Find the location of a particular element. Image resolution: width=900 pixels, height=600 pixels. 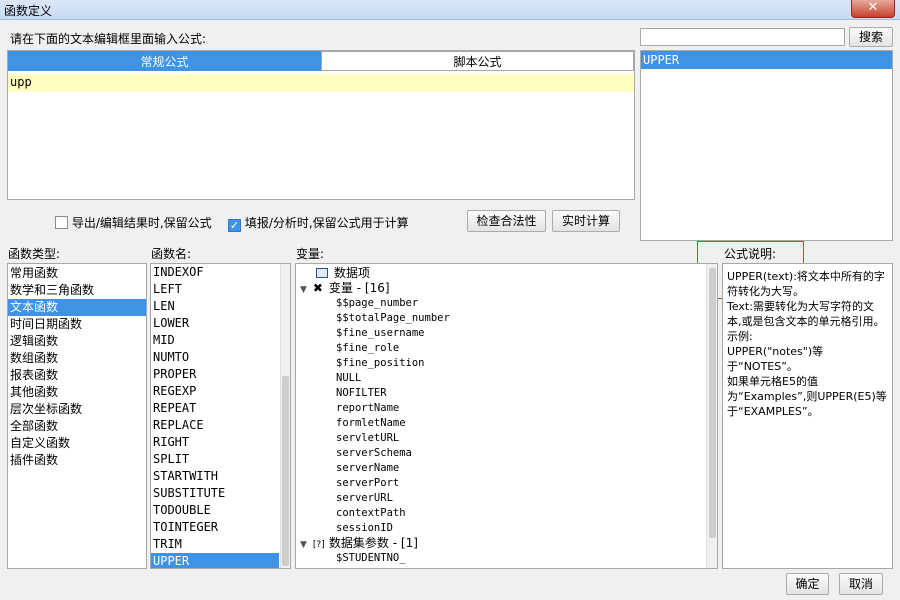

function-names-label: 函数名: is located at coordinates (171, 254).